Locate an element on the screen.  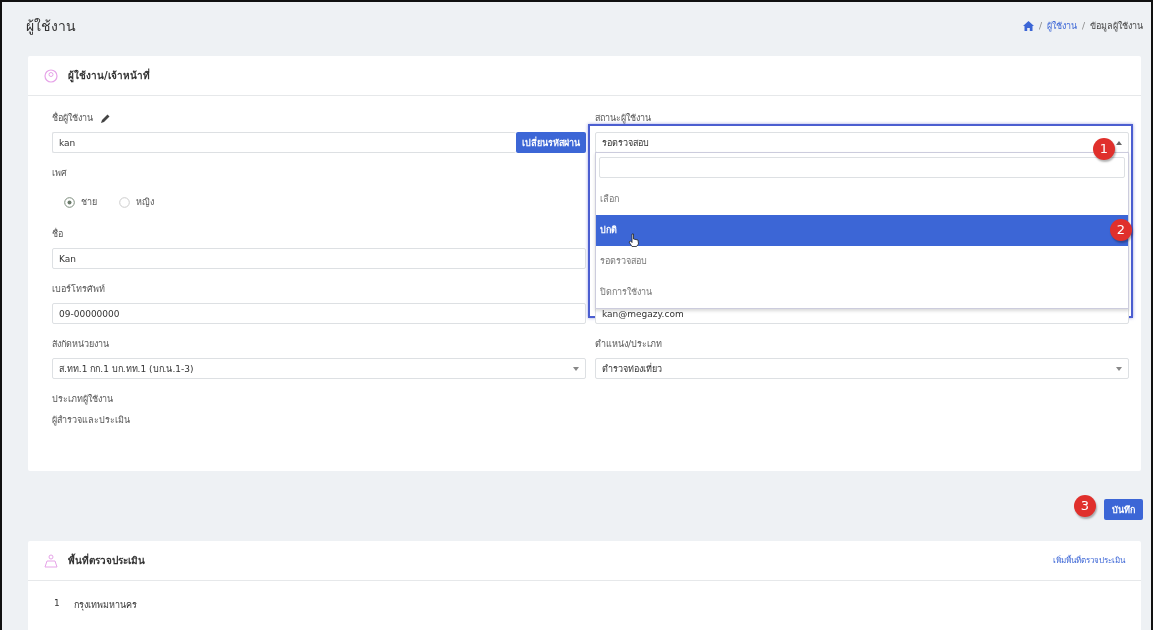
search-field is located at coordinates (862, 167).